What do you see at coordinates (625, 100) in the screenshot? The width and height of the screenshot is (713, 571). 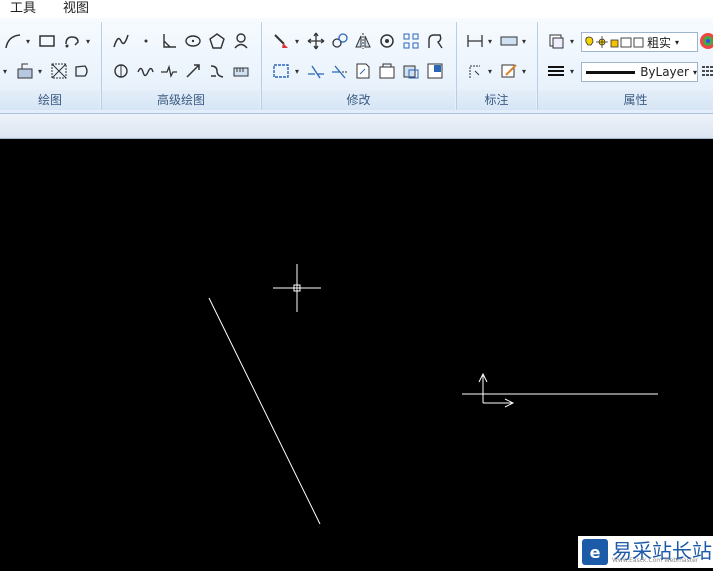 I see `panel-title-properties: 属性` at bounding box center [625, 100].